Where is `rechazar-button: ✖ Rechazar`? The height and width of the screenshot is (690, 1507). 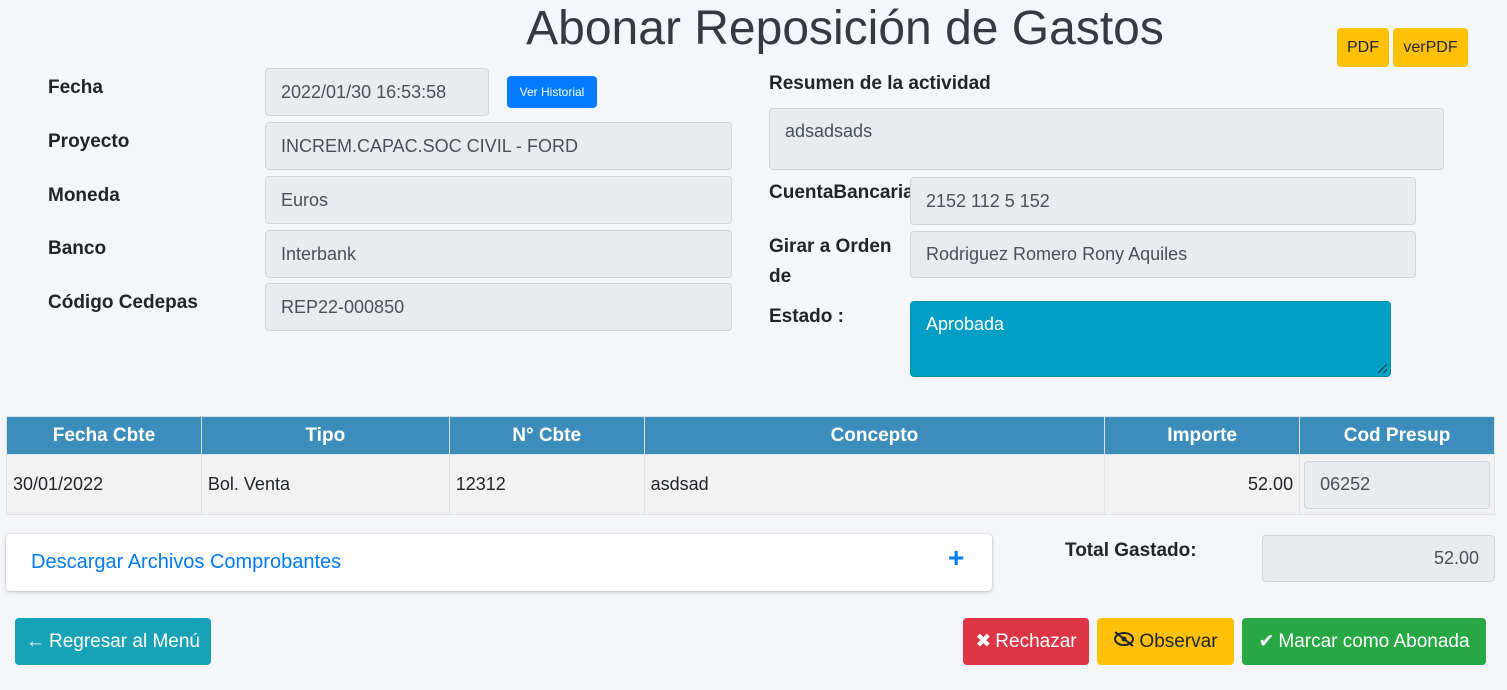
rechazar-button: ✖ Rechazar is located at coordinates (1026, 641).